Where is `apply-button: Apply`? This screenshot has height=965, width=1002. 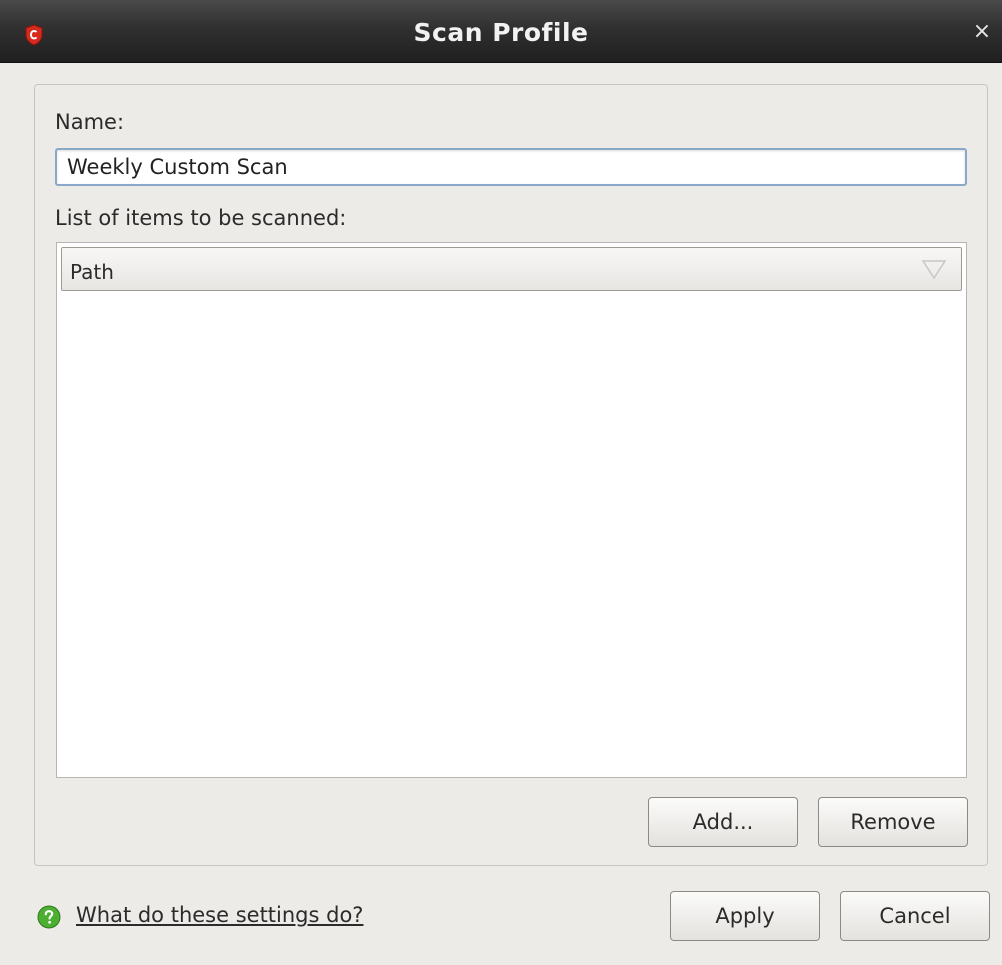 apply-button: Apply is located at coordinates (745, 916).